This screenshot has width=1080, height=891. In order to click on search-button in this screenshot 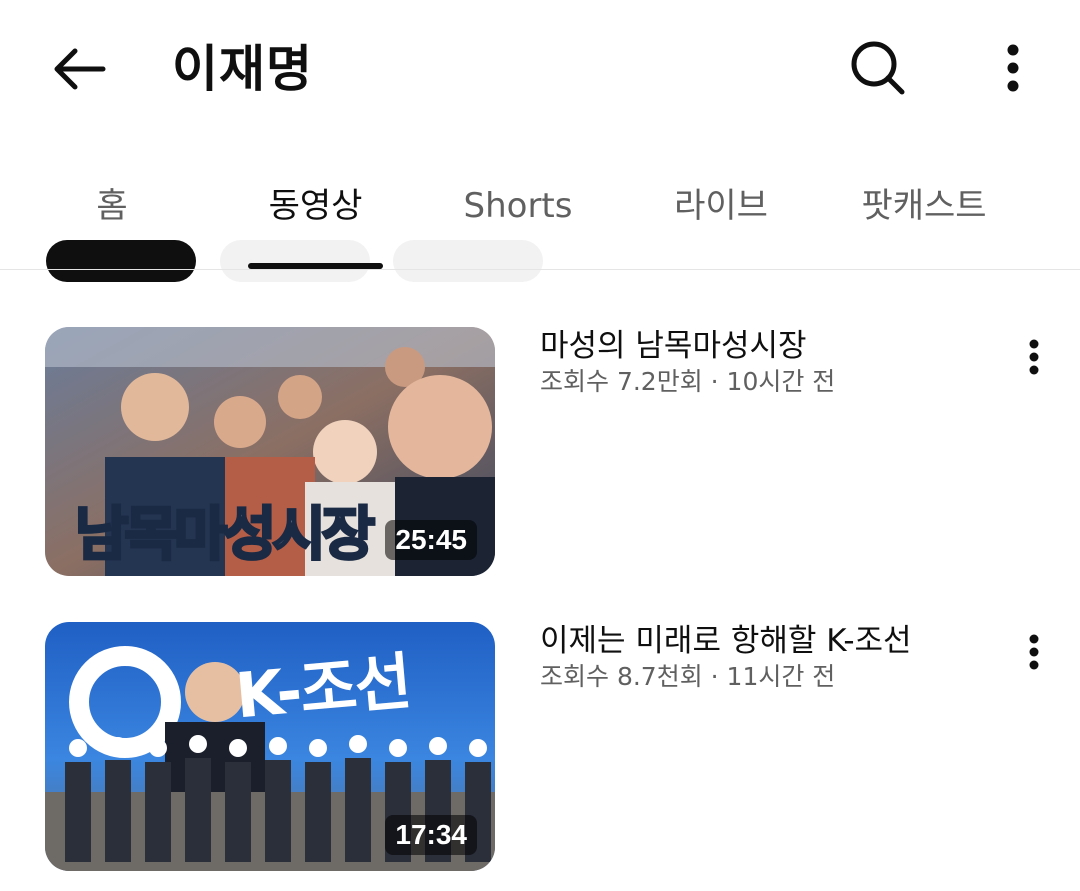, I will do `click(878, 68)`.